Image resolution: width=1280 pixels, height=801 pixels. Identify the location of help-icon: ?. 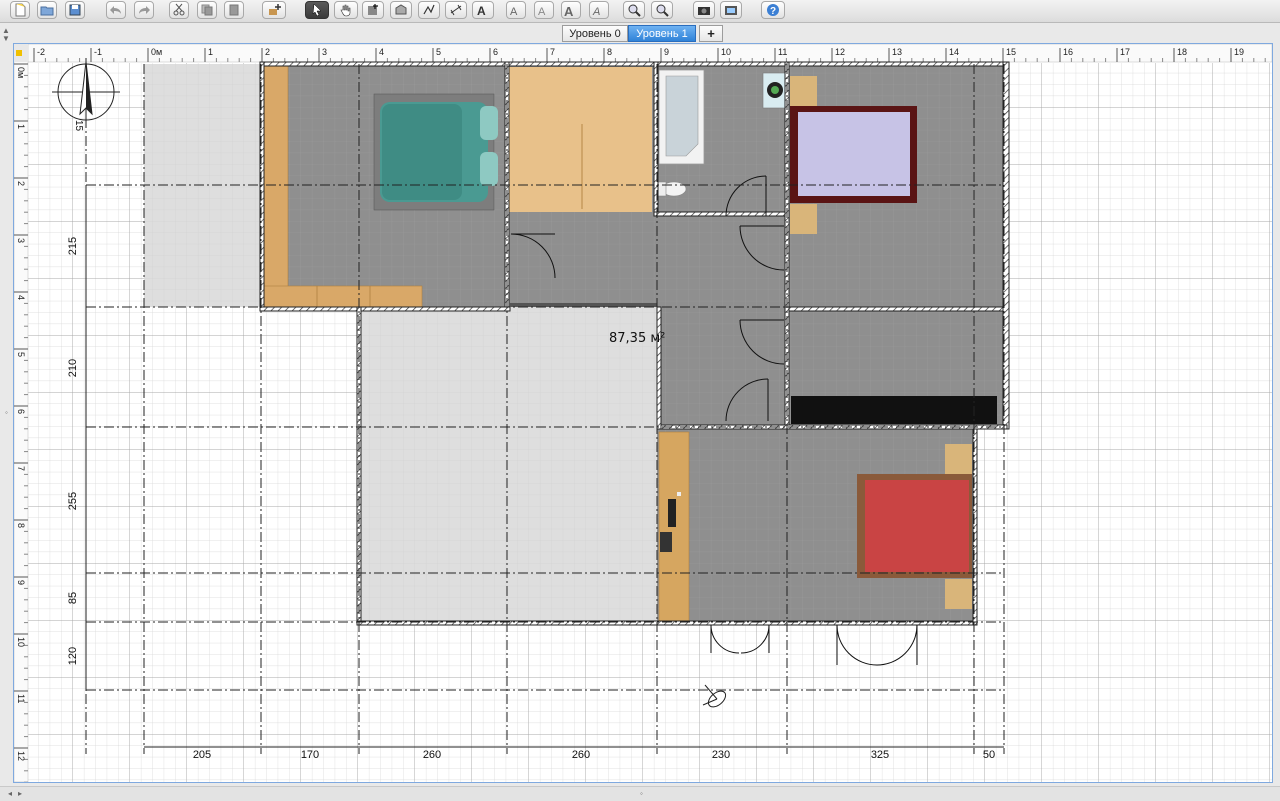
(773, 10).